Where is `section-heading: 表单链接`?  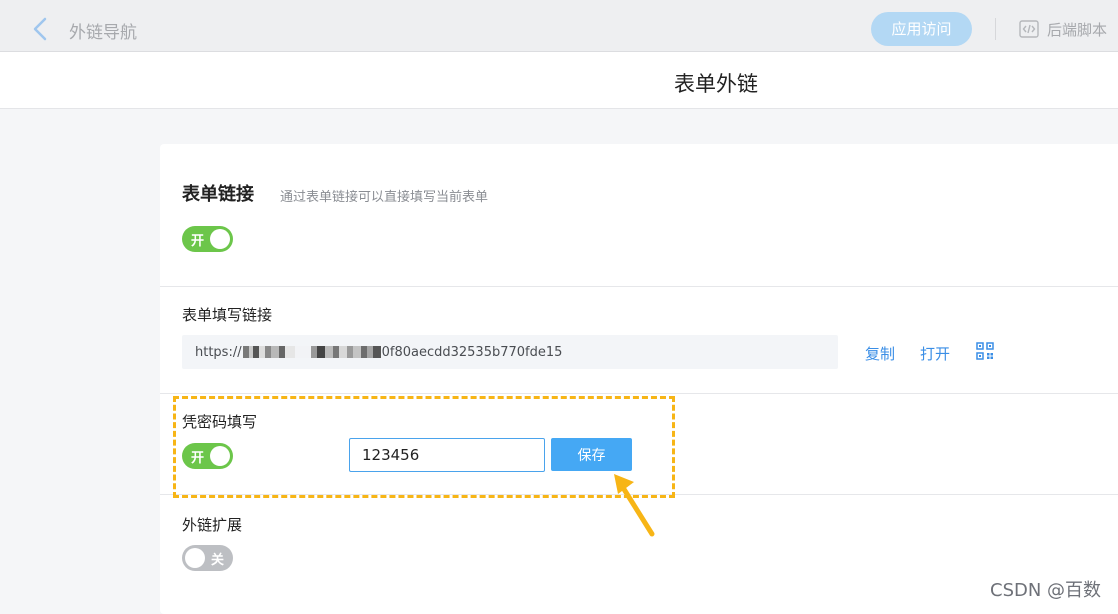
section-heading: 表单链接 is located at coordinates (218, 194).